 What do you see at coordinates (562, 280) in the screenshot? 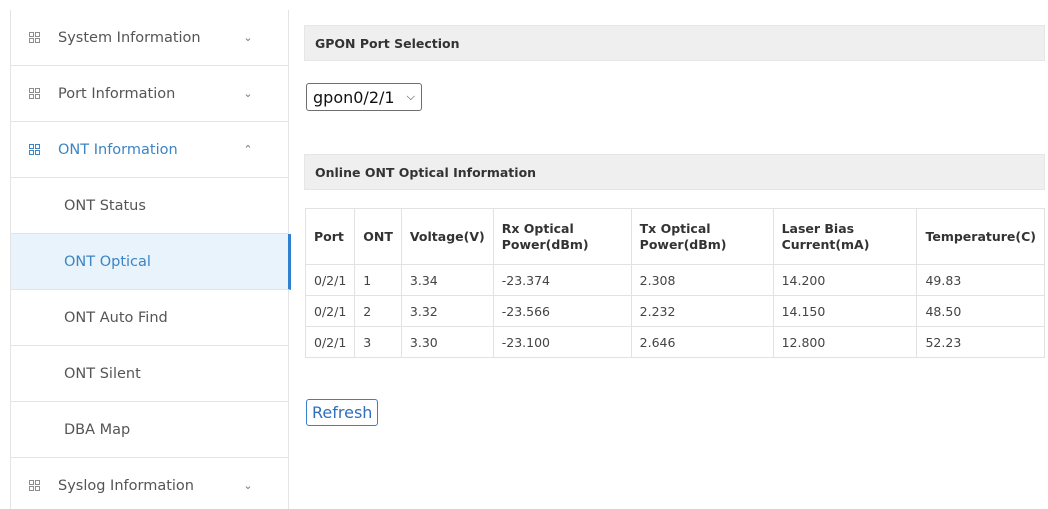
I see `cell-rx-power: -23.374` at bounding box center [562, 280].